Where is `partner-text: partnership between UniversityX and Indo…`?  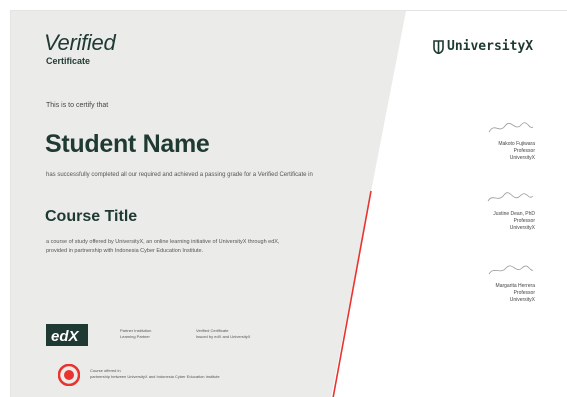 partner-text: partnership between UniversityX and Indo… is located at coordinates (155, 376).